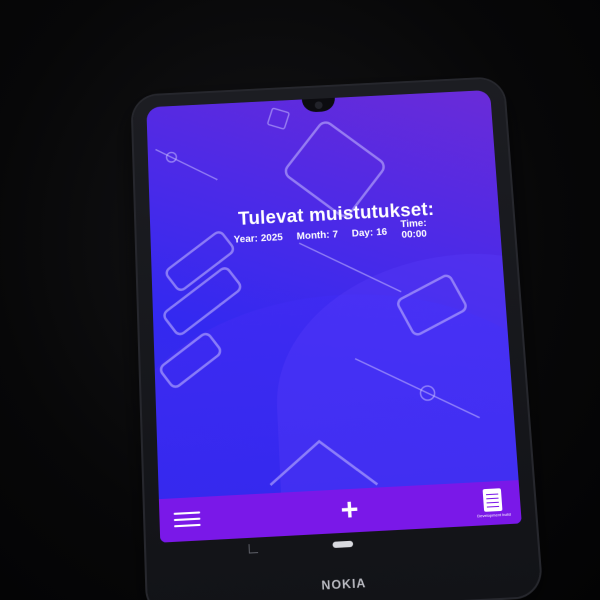  Describe the element at coordinates (344, 584) in the screenshot. I see `device-brand-logo: NOKIA` at that location.